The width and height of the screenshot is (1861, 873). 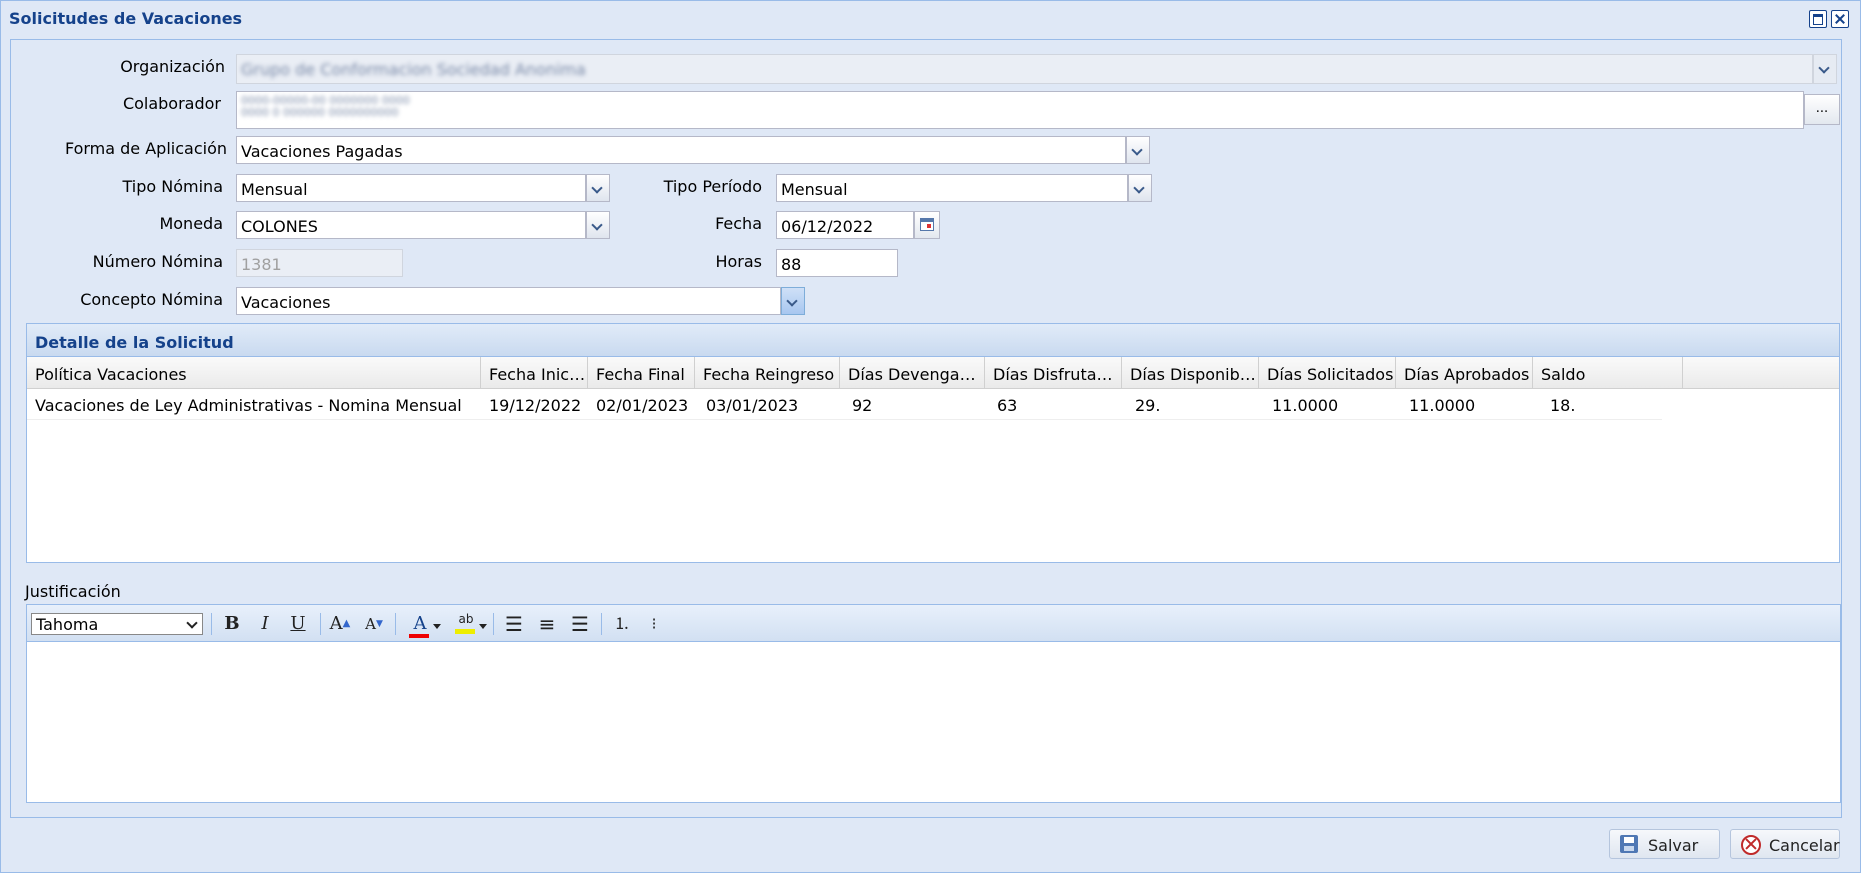 I want to click on cancel-button-label: Cancelar, so click(x=1804, y=845).